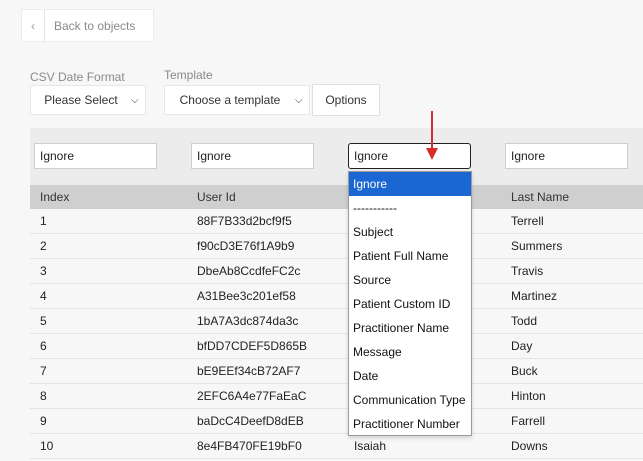 The image size is (643, 461). I want to click on dropdown-option-communication-type: Communication Type, so click(410, 400).